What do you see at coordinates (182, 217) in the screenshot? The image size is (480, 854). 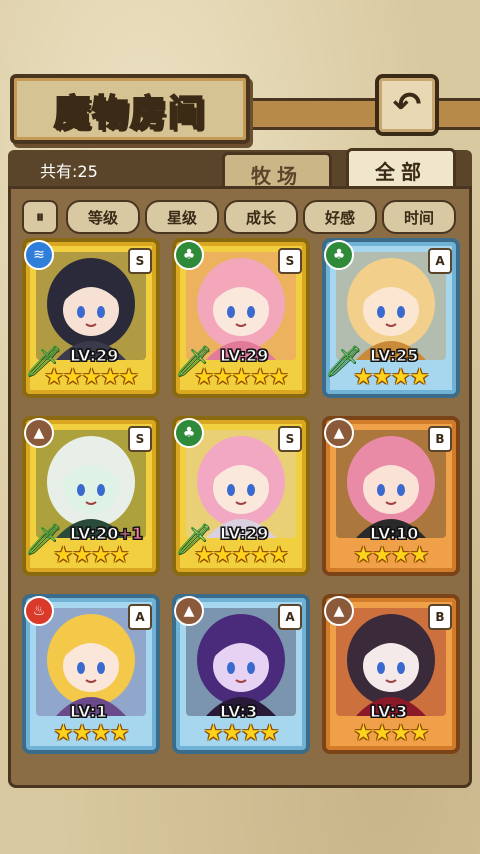 I see `filter-star-button: 星级` at bounding box center [182, 217].